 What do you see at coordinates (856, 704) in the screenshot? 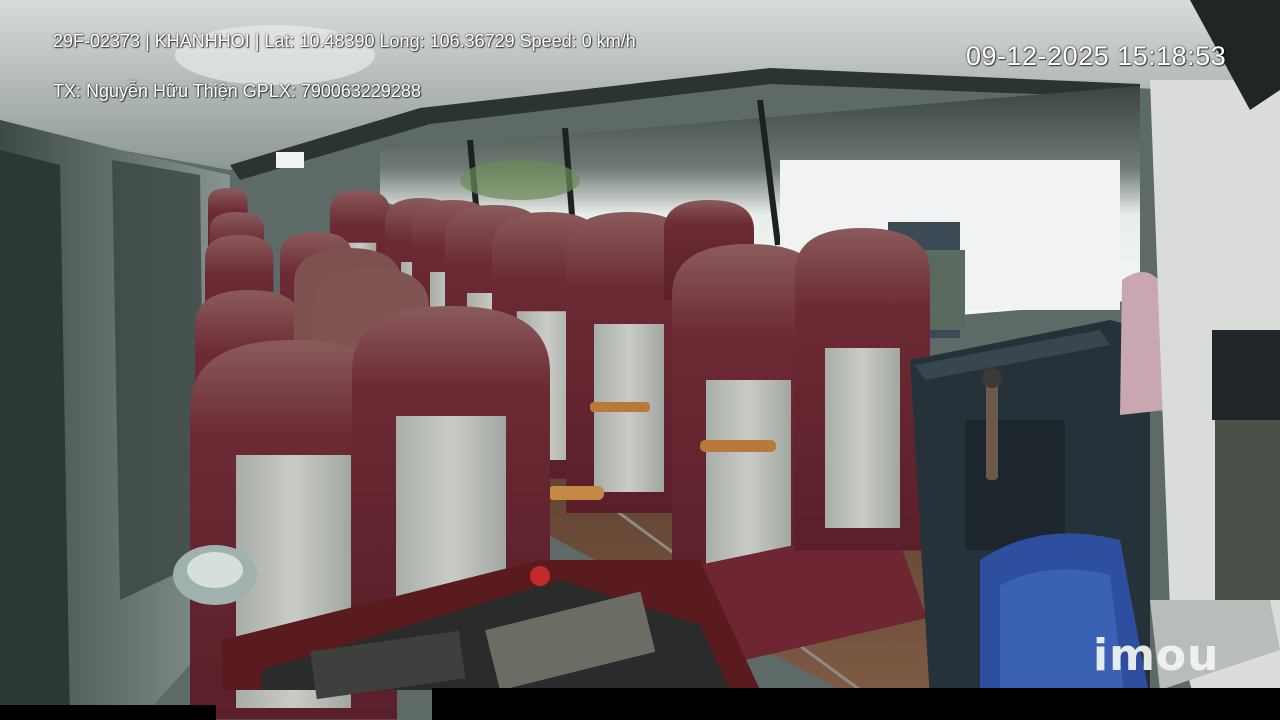
I see `bottom-letterbox-right` at bounding box center [856, 704].